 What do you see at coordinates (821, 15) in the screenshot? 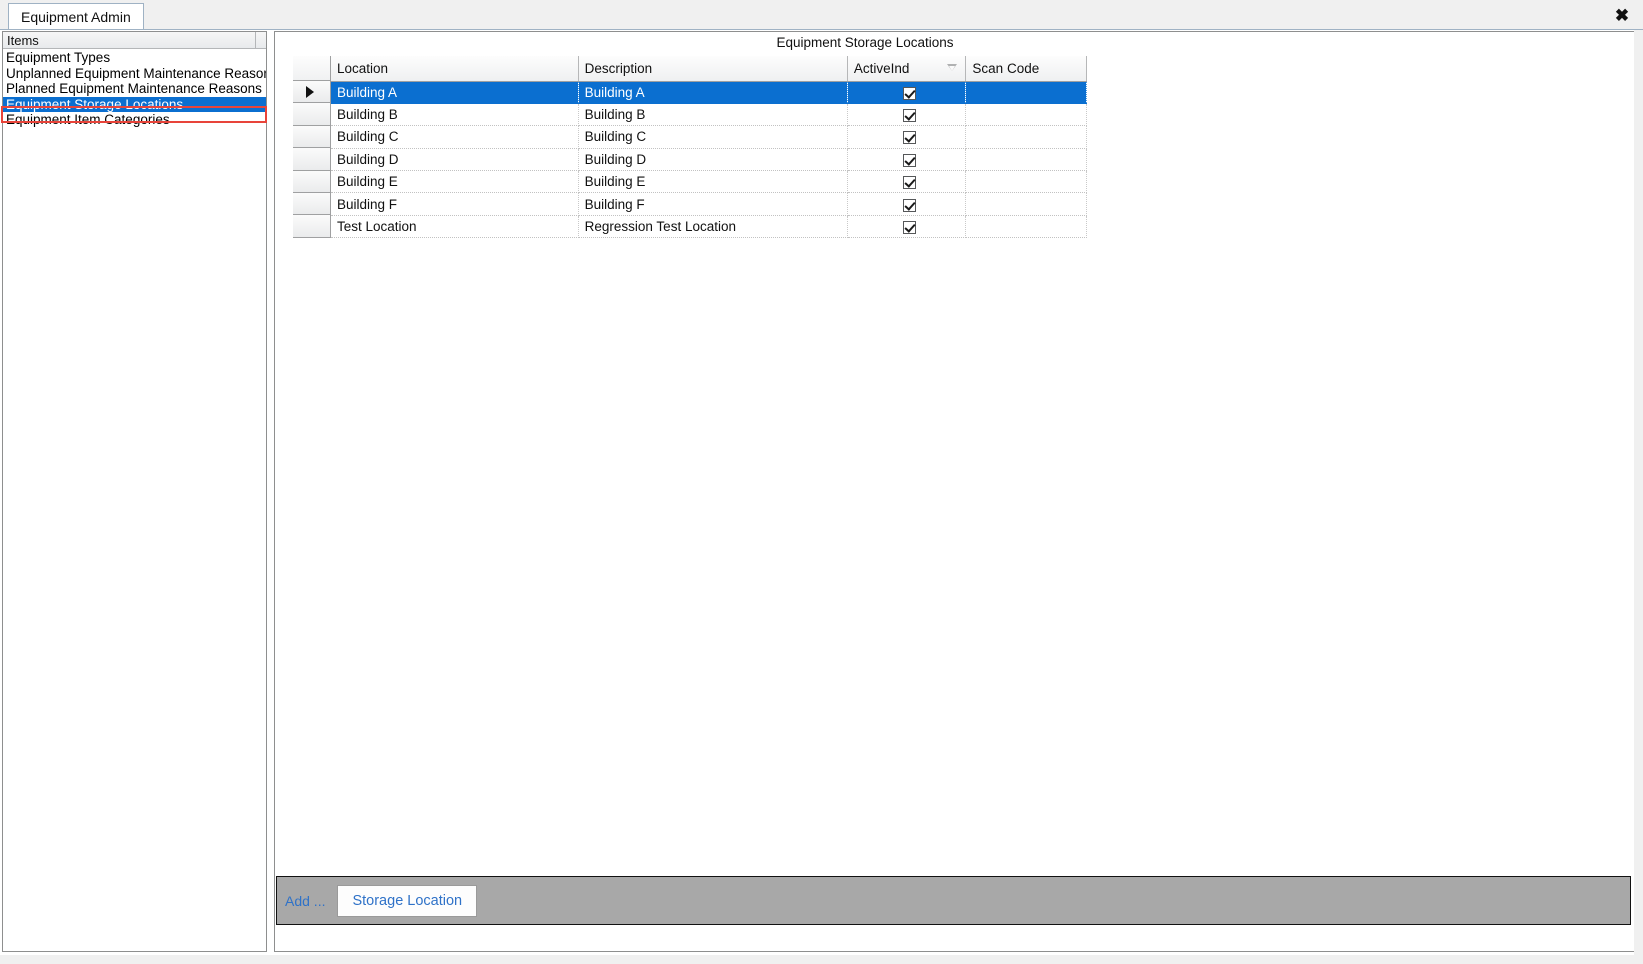
I see `tab-strip: Equipment Admin ✖` at bounding box center [821, 15].